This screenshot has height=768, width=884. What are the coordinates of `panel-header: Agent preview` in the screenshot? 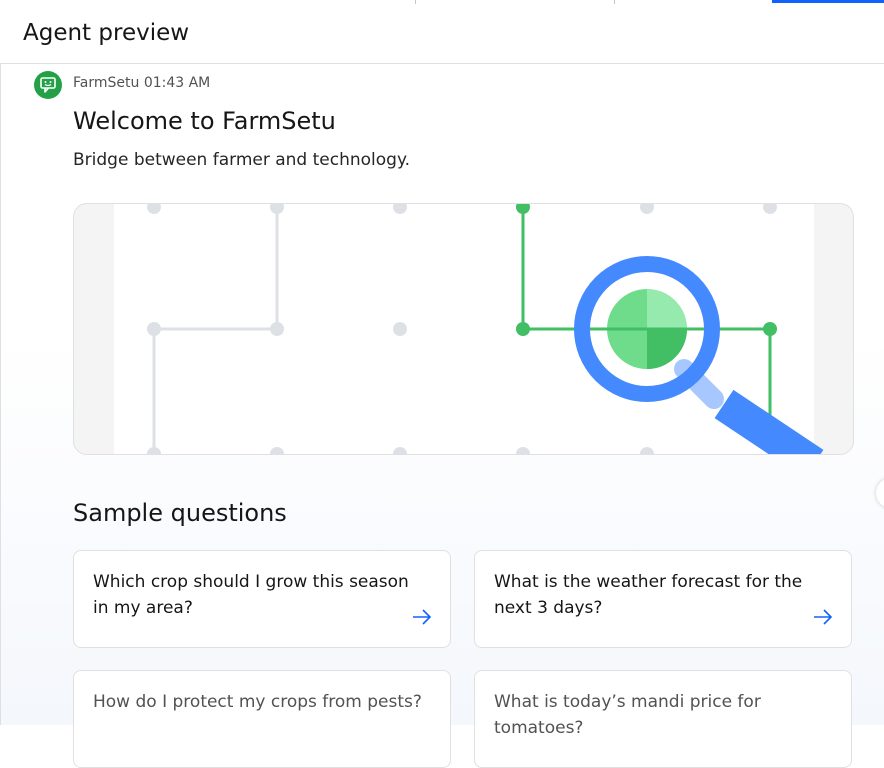 It's located at (442, 34).